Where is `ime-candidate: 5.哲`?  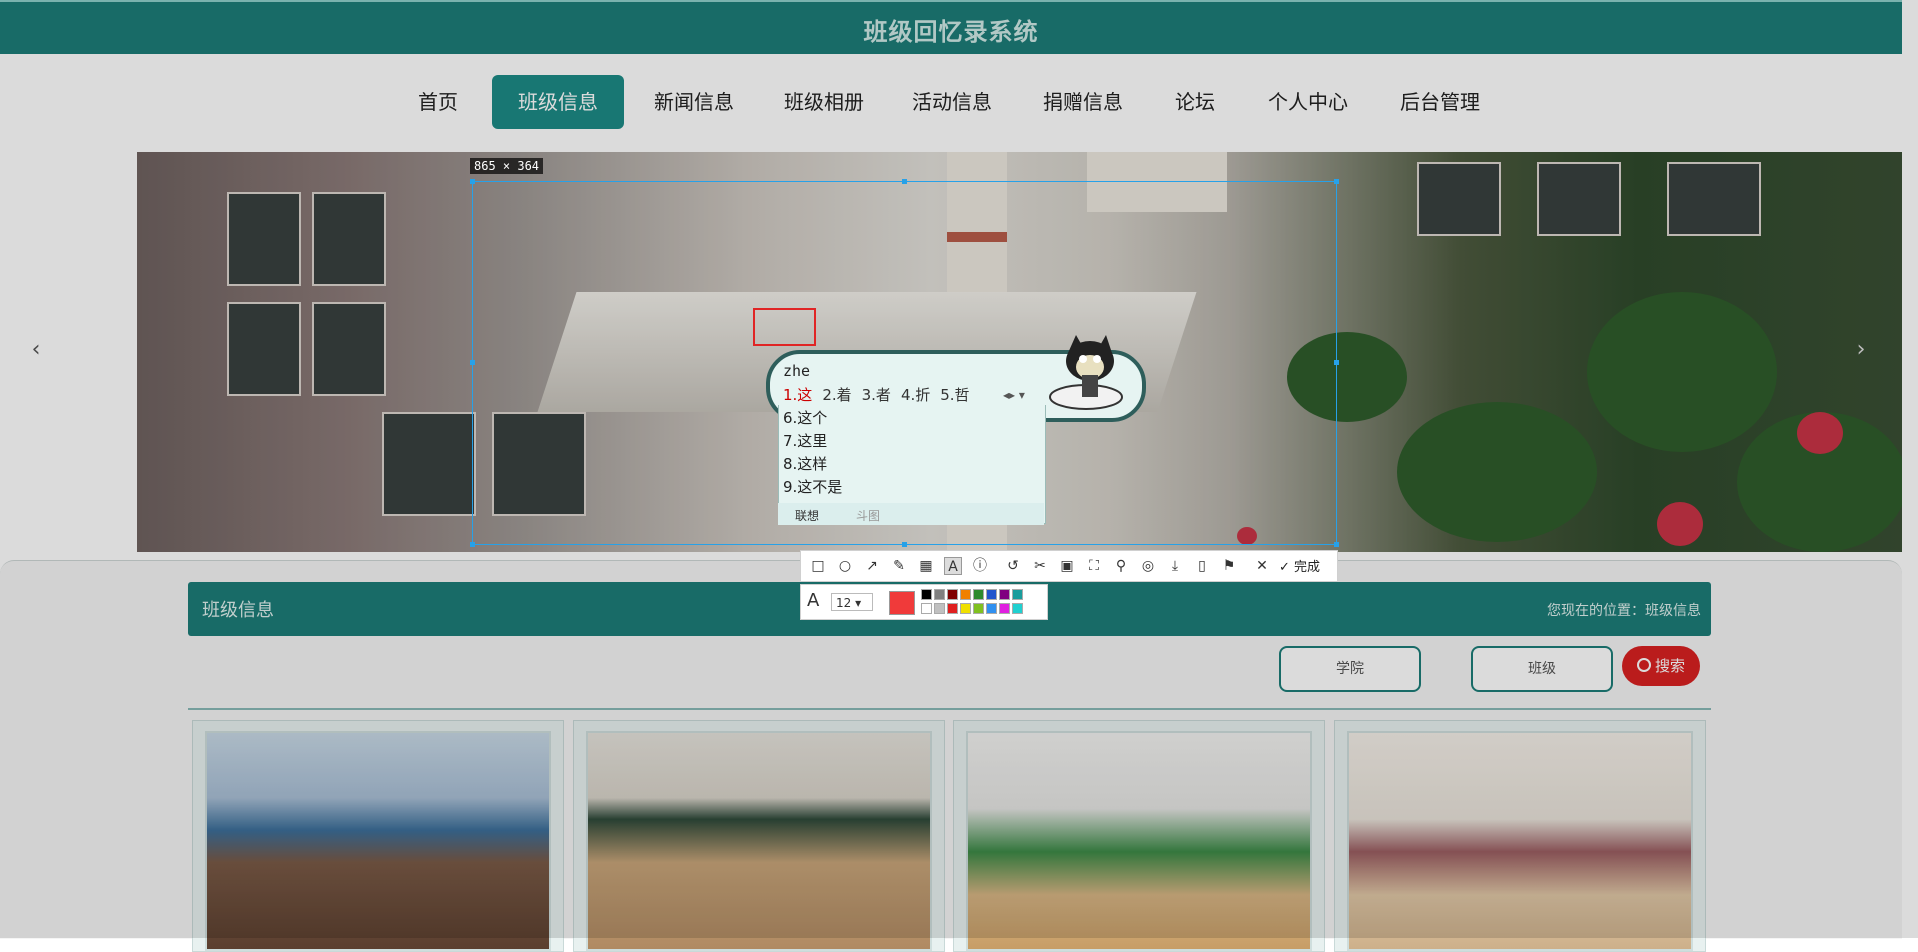 ime-candidate: 5.哲 is located at coordinates (954, 395).